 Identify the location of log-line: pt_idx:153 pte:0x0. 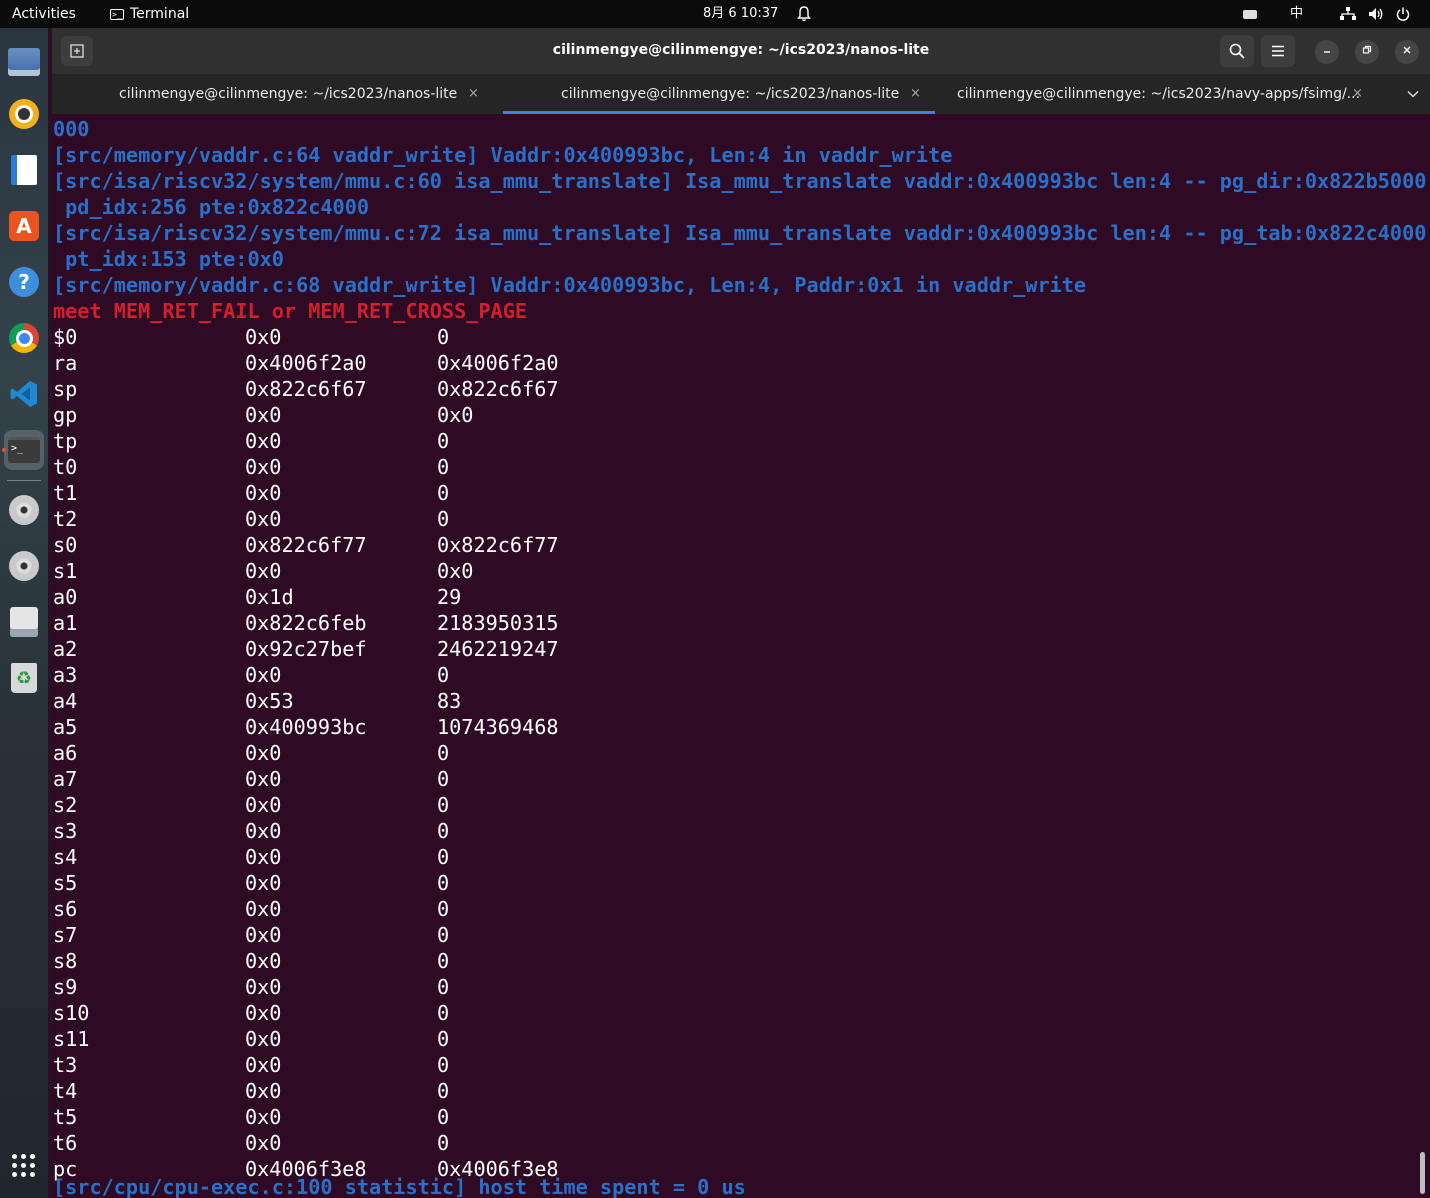
(168, 259).